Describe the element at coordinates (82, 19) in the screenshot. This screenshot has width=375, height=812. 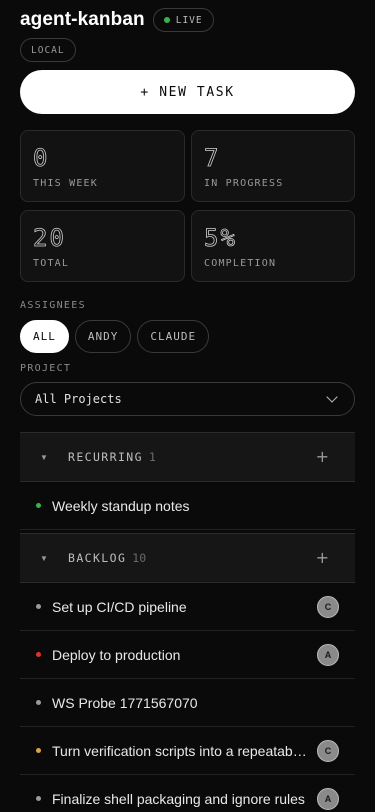
I see `app-title: agent-kanban` at that location.